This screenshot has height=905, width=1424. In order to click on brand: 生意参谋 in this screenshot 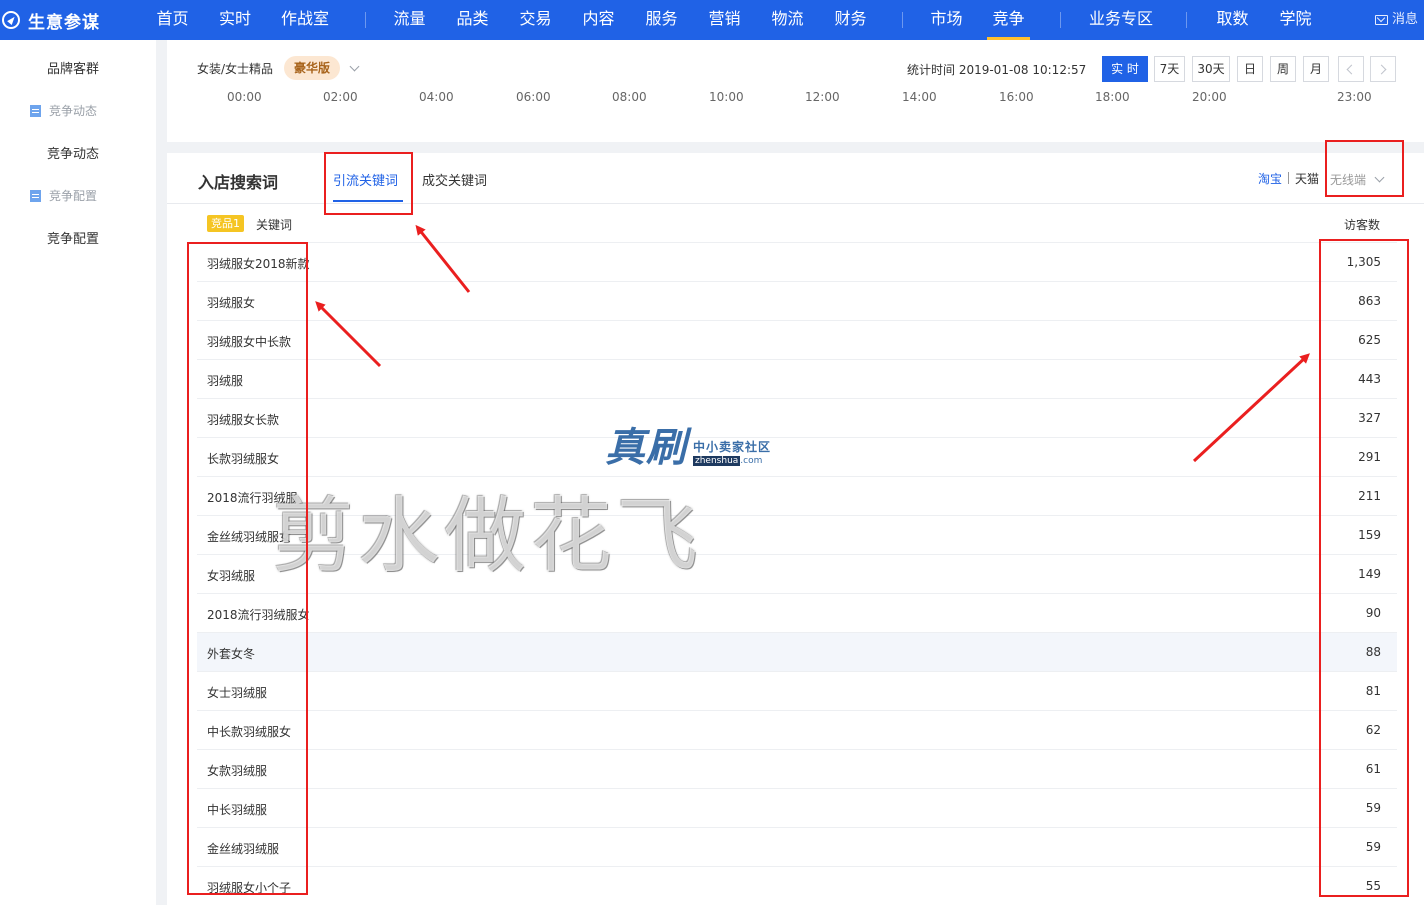, I will do `click(70, 20)`.